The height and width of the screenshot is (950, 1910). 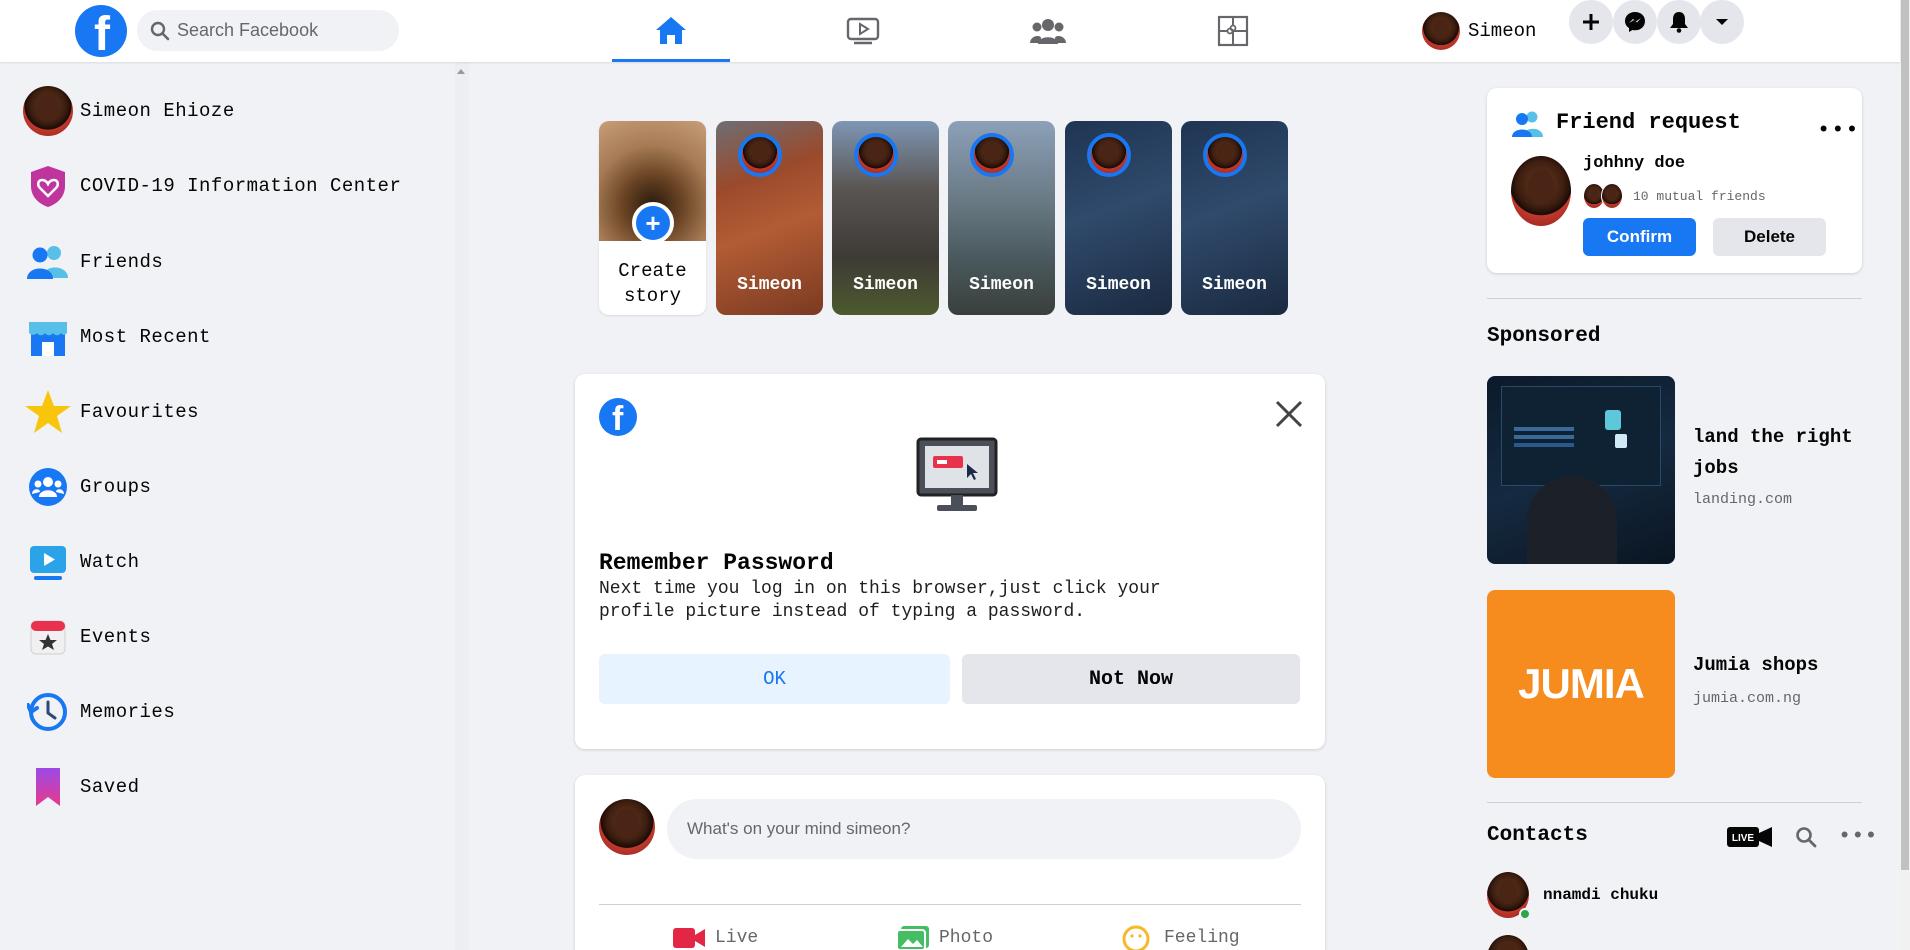 What do you see at coordinates (1289, 414) in the screenshot?
I see `close-icon` at bounding box center [1289, 414].